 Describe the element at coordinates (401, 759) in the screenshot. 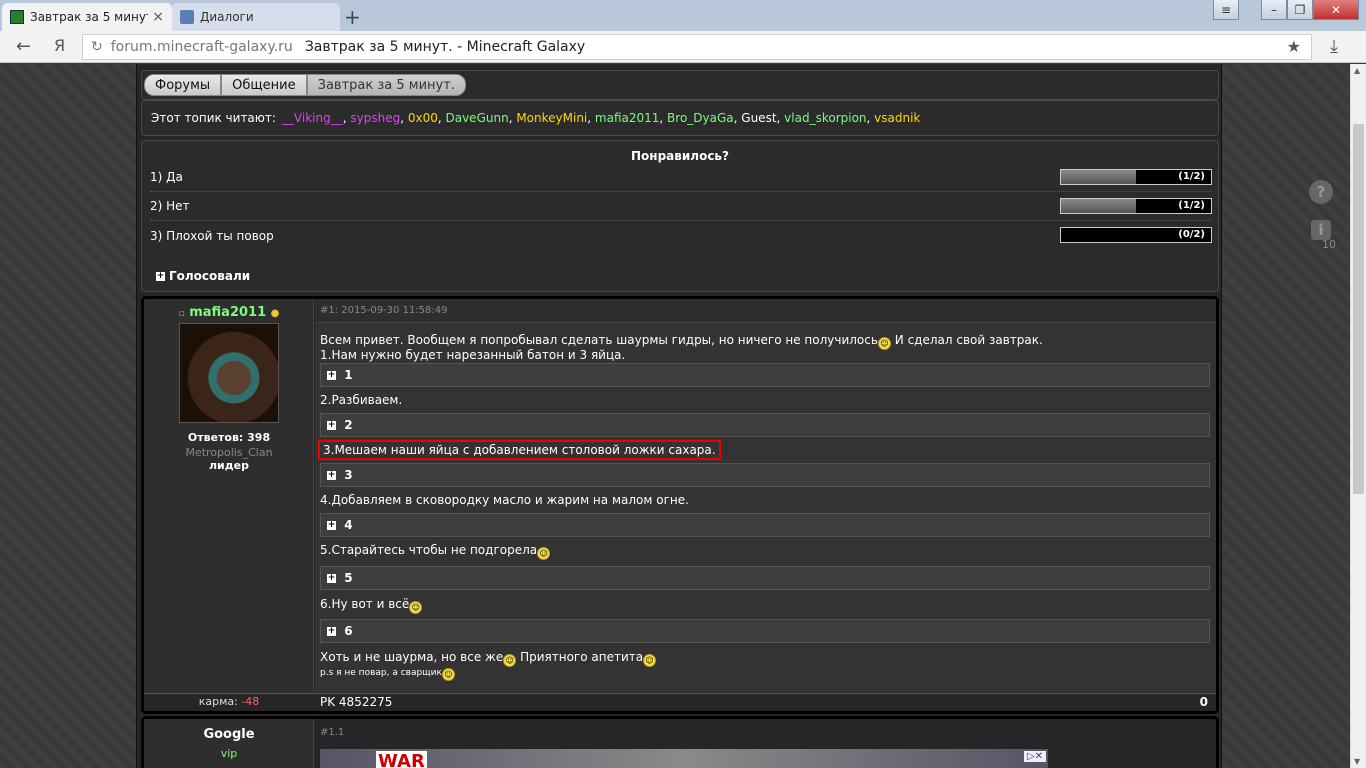

I see `ad-text: WAR` at that location.